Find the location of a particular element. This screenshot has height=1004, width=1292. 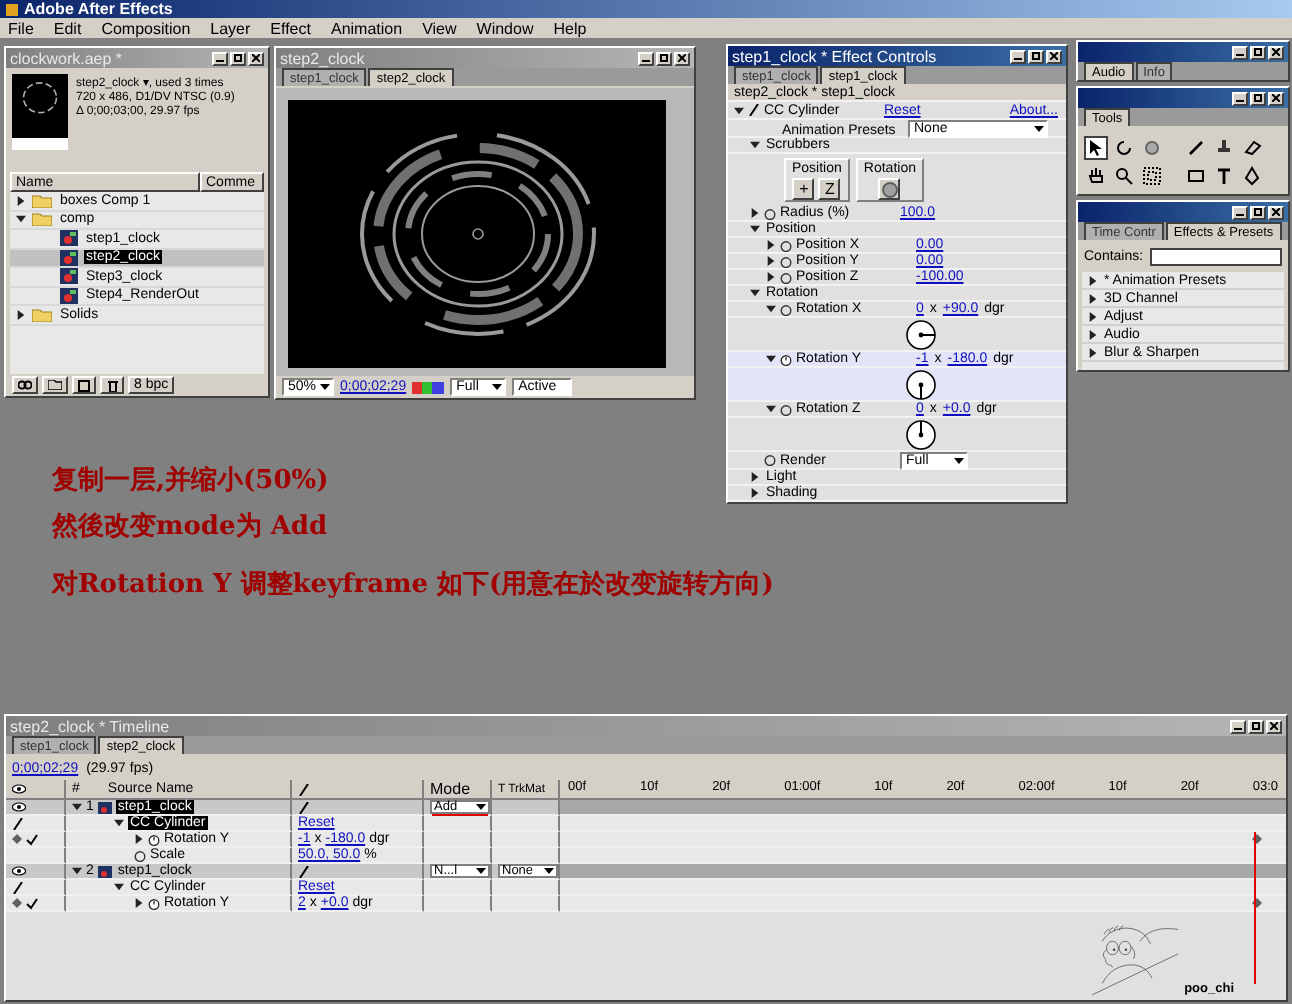

arrow-icon is located at coordinates (1096, 148).